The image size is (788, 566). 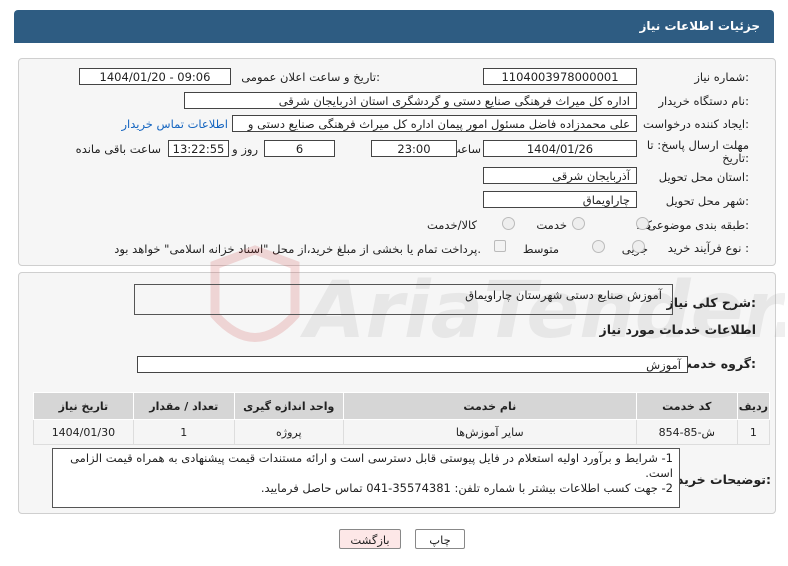 What do you see at coordinates (560, 175) in the screenshot?
I see `province-field: آذربایجان شرقی` at bounding box center [560, 175].